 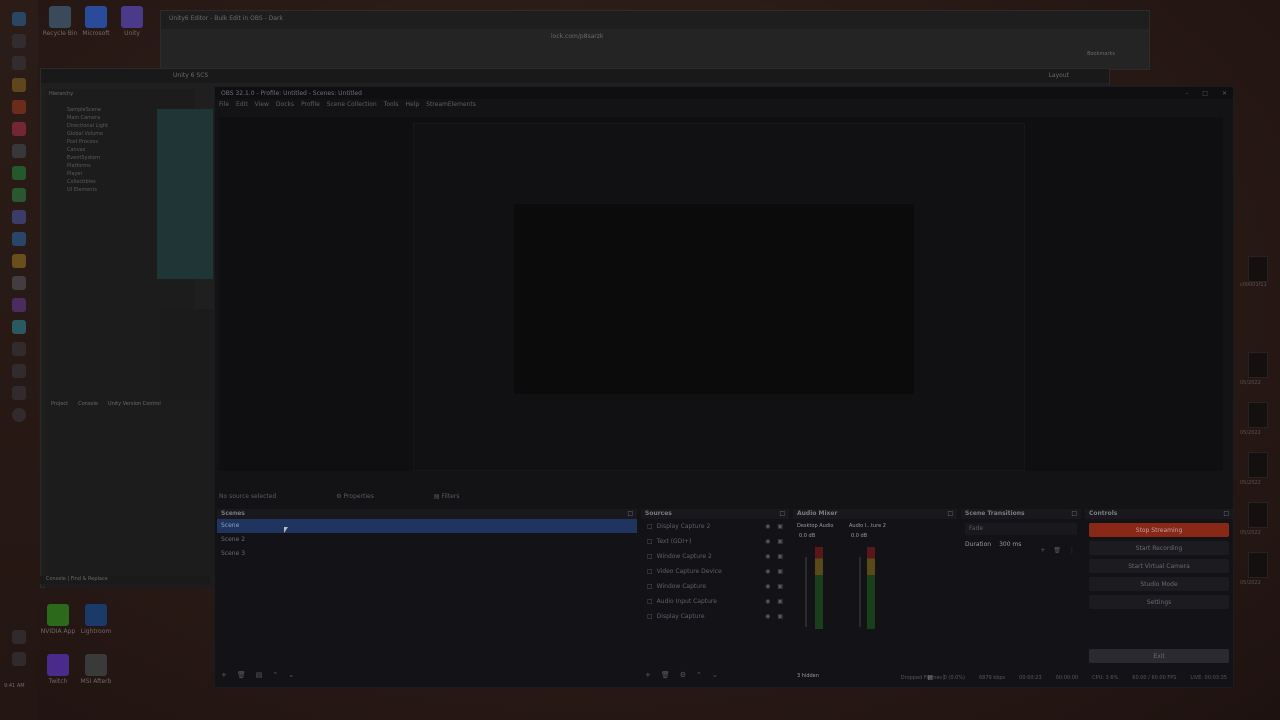 I want to click on exit-button: Exit, so click(x=1159, y=656).